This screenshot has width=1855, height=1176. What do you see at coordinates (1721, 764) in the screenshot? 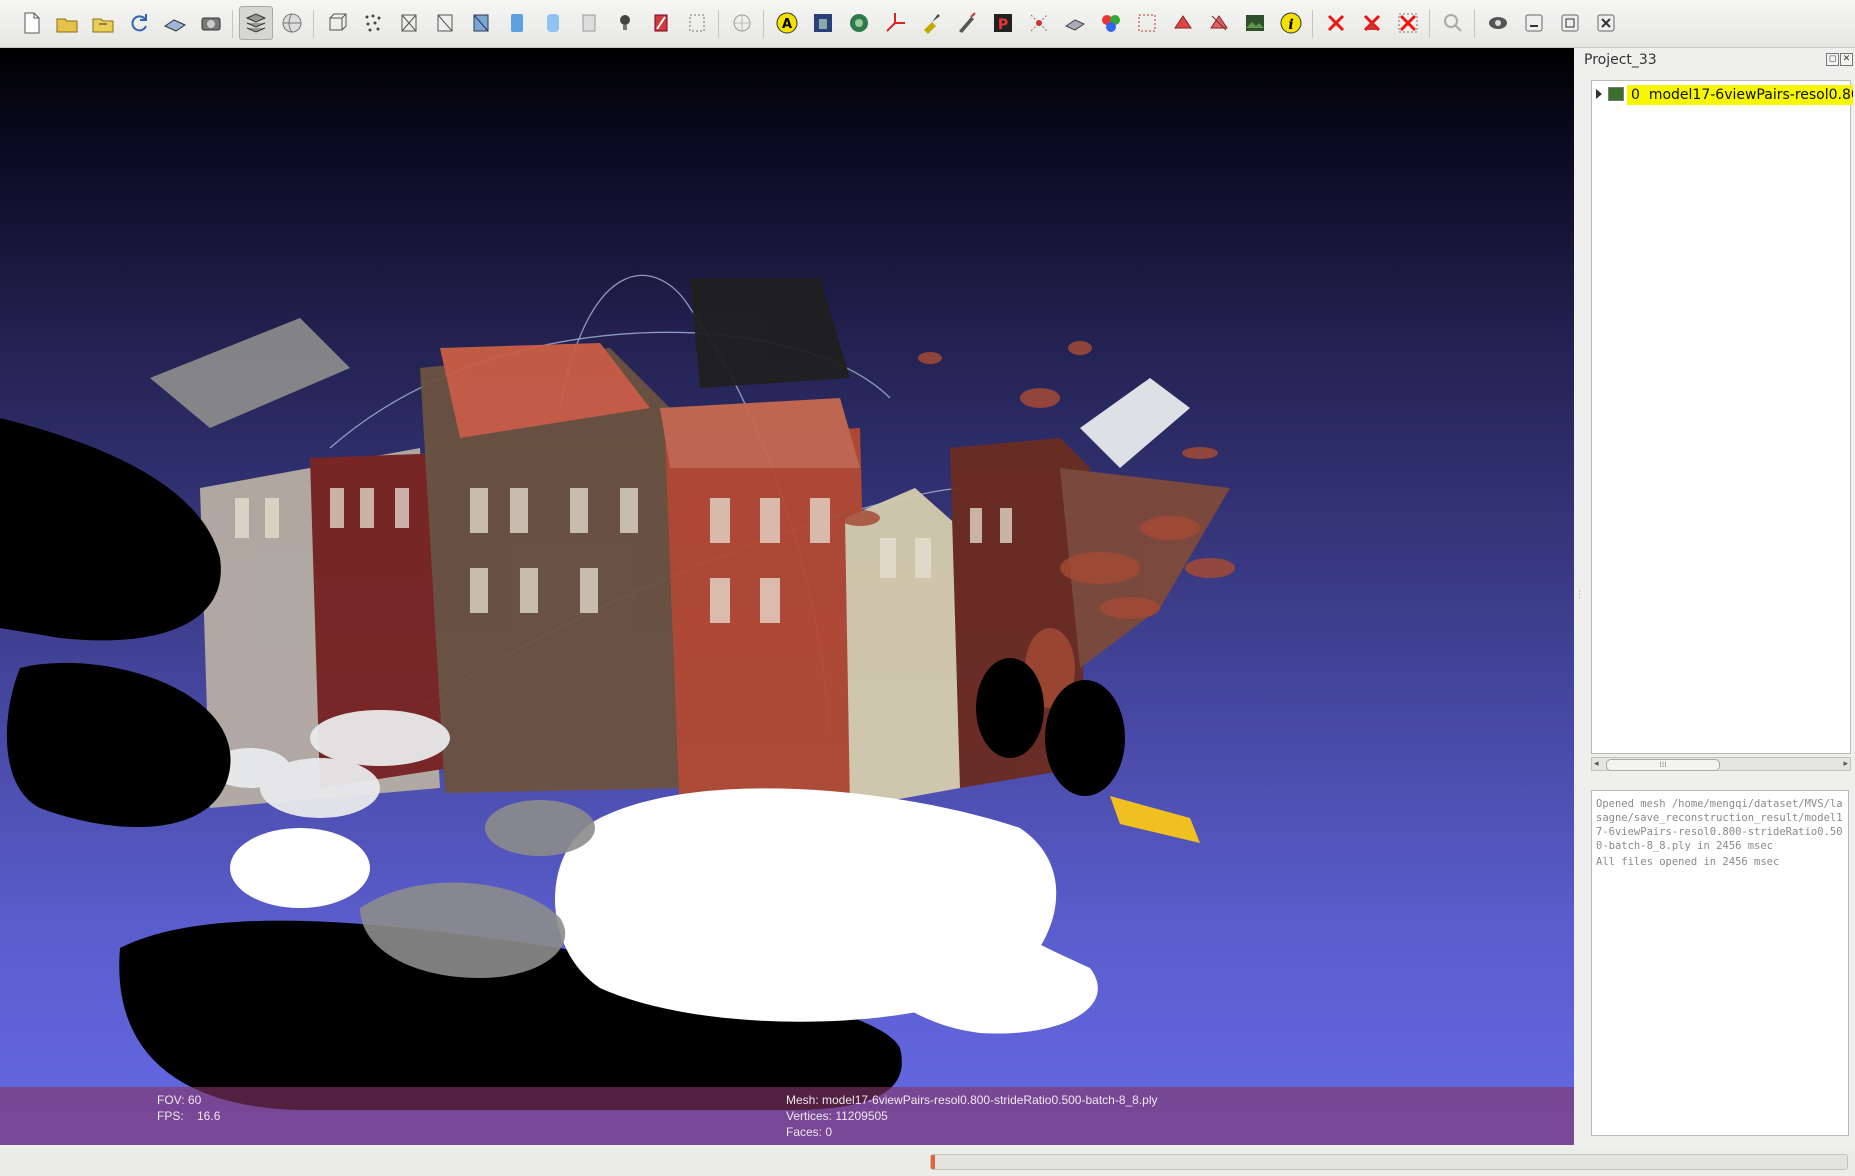
I see `layer-horizontal-scrollbar: ◂ ⁞⁞⁞ ▸` at bounding box center [1721, 764].